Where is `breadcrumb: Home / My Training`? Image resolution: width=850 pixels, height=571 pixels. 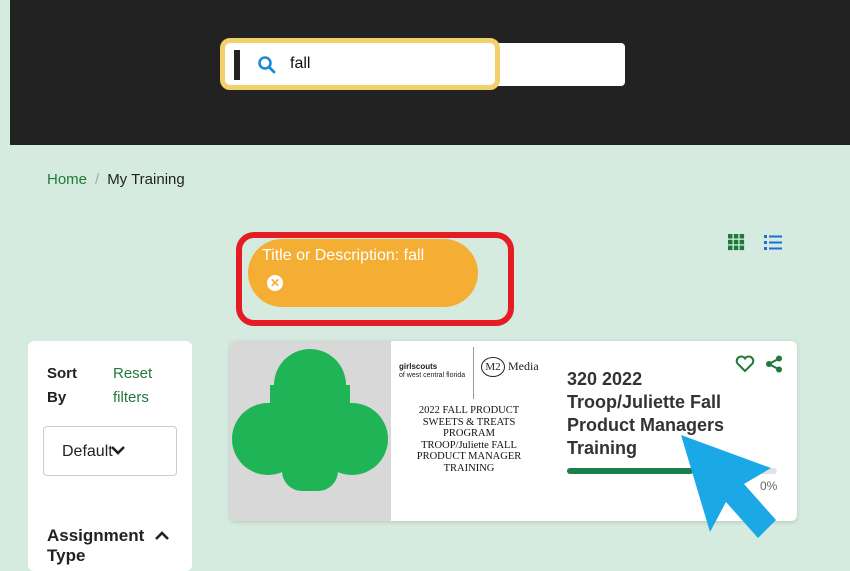 breadcrumb: Home / My Training is located at coordinates (116, 179).